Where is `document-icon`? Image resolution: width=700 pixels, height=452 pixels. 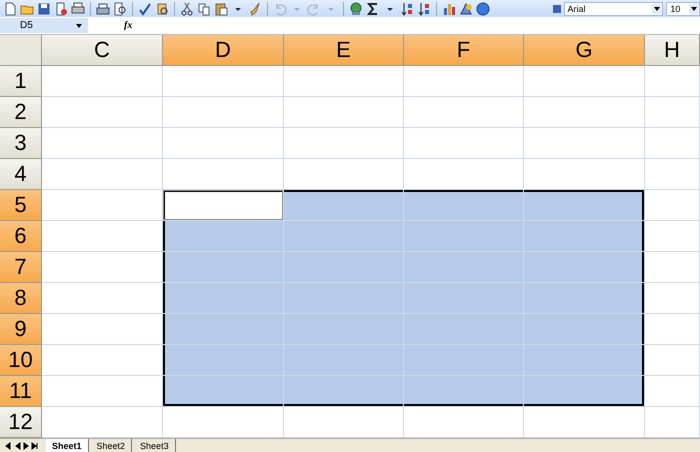
document-icon is located at coordinates (61, 9).